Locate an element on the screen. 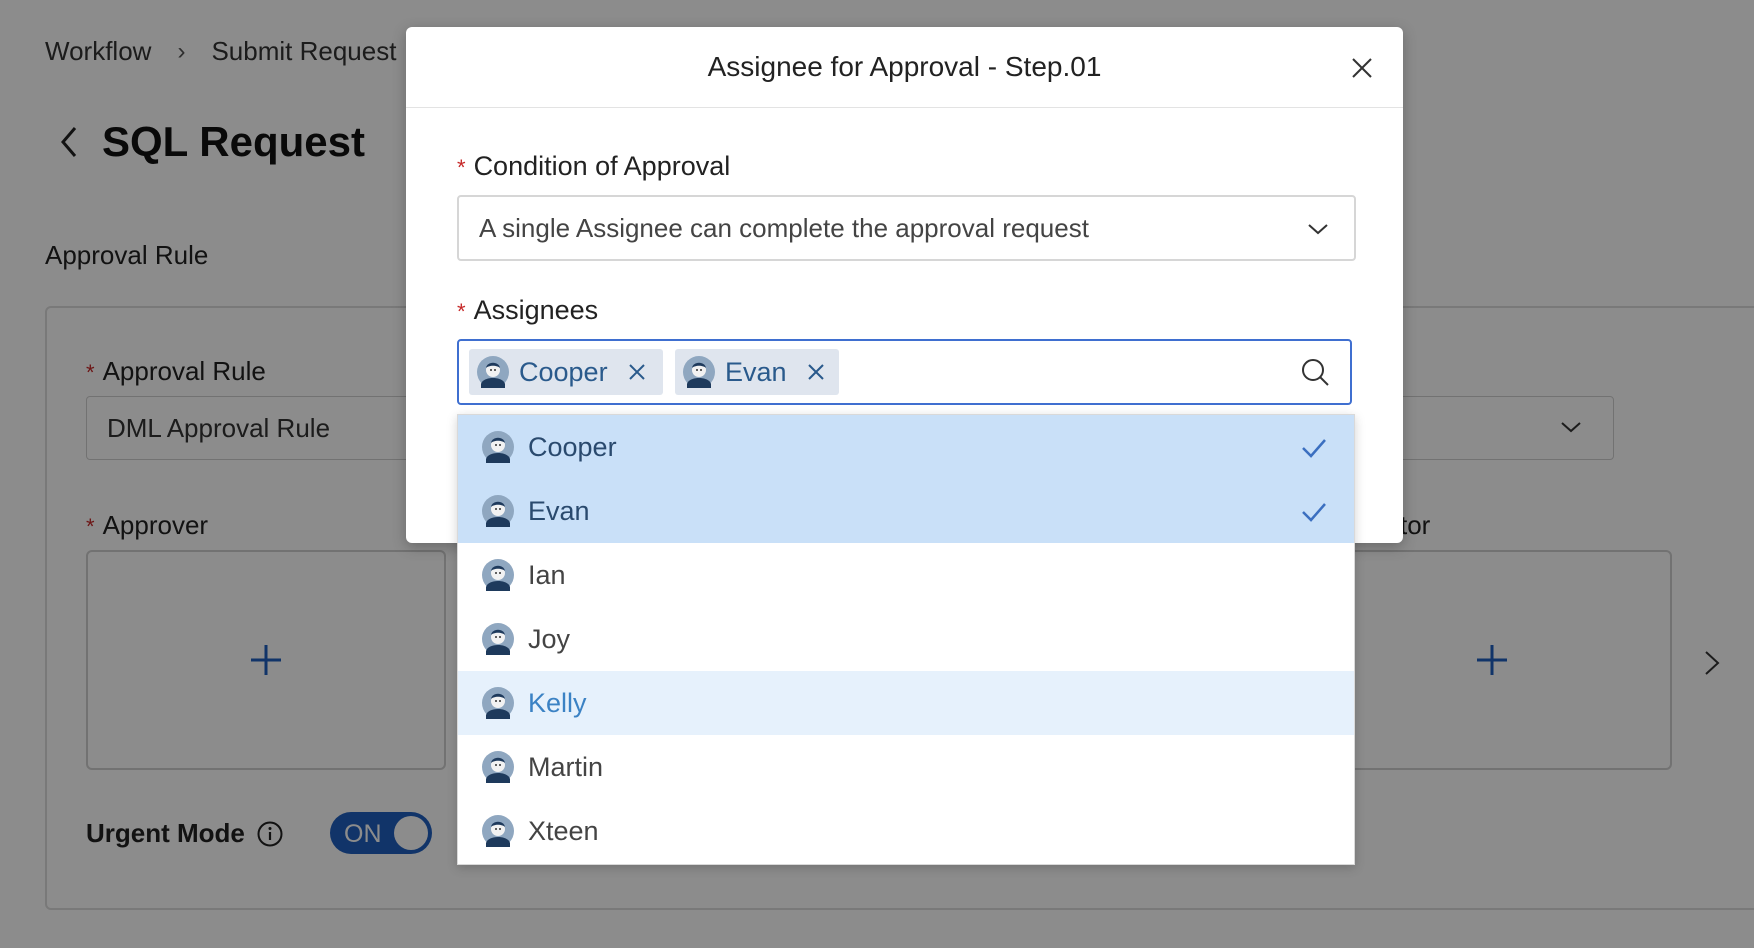  assignee-tag: Evan is located at coordinates (757, 372).